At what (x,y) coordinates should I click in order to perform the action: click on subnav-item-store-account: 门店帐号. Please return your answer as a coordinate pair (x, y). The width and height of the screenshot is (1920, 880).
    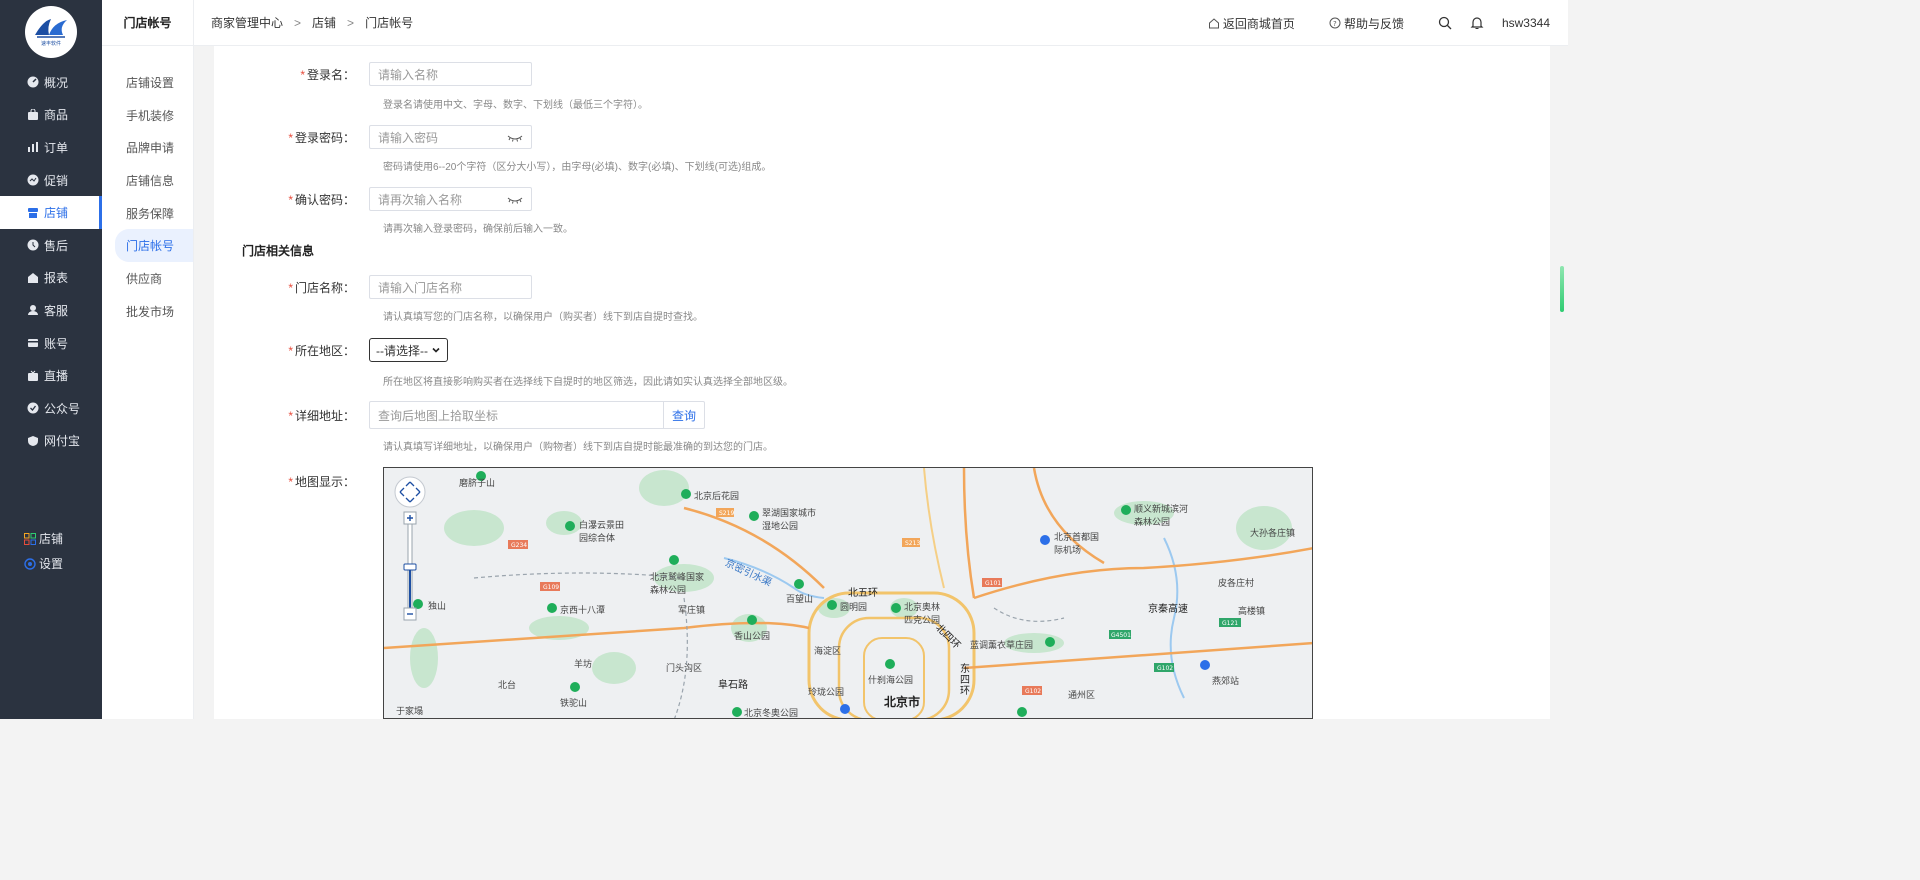
    Looking at the image, I should click on (154, 246).